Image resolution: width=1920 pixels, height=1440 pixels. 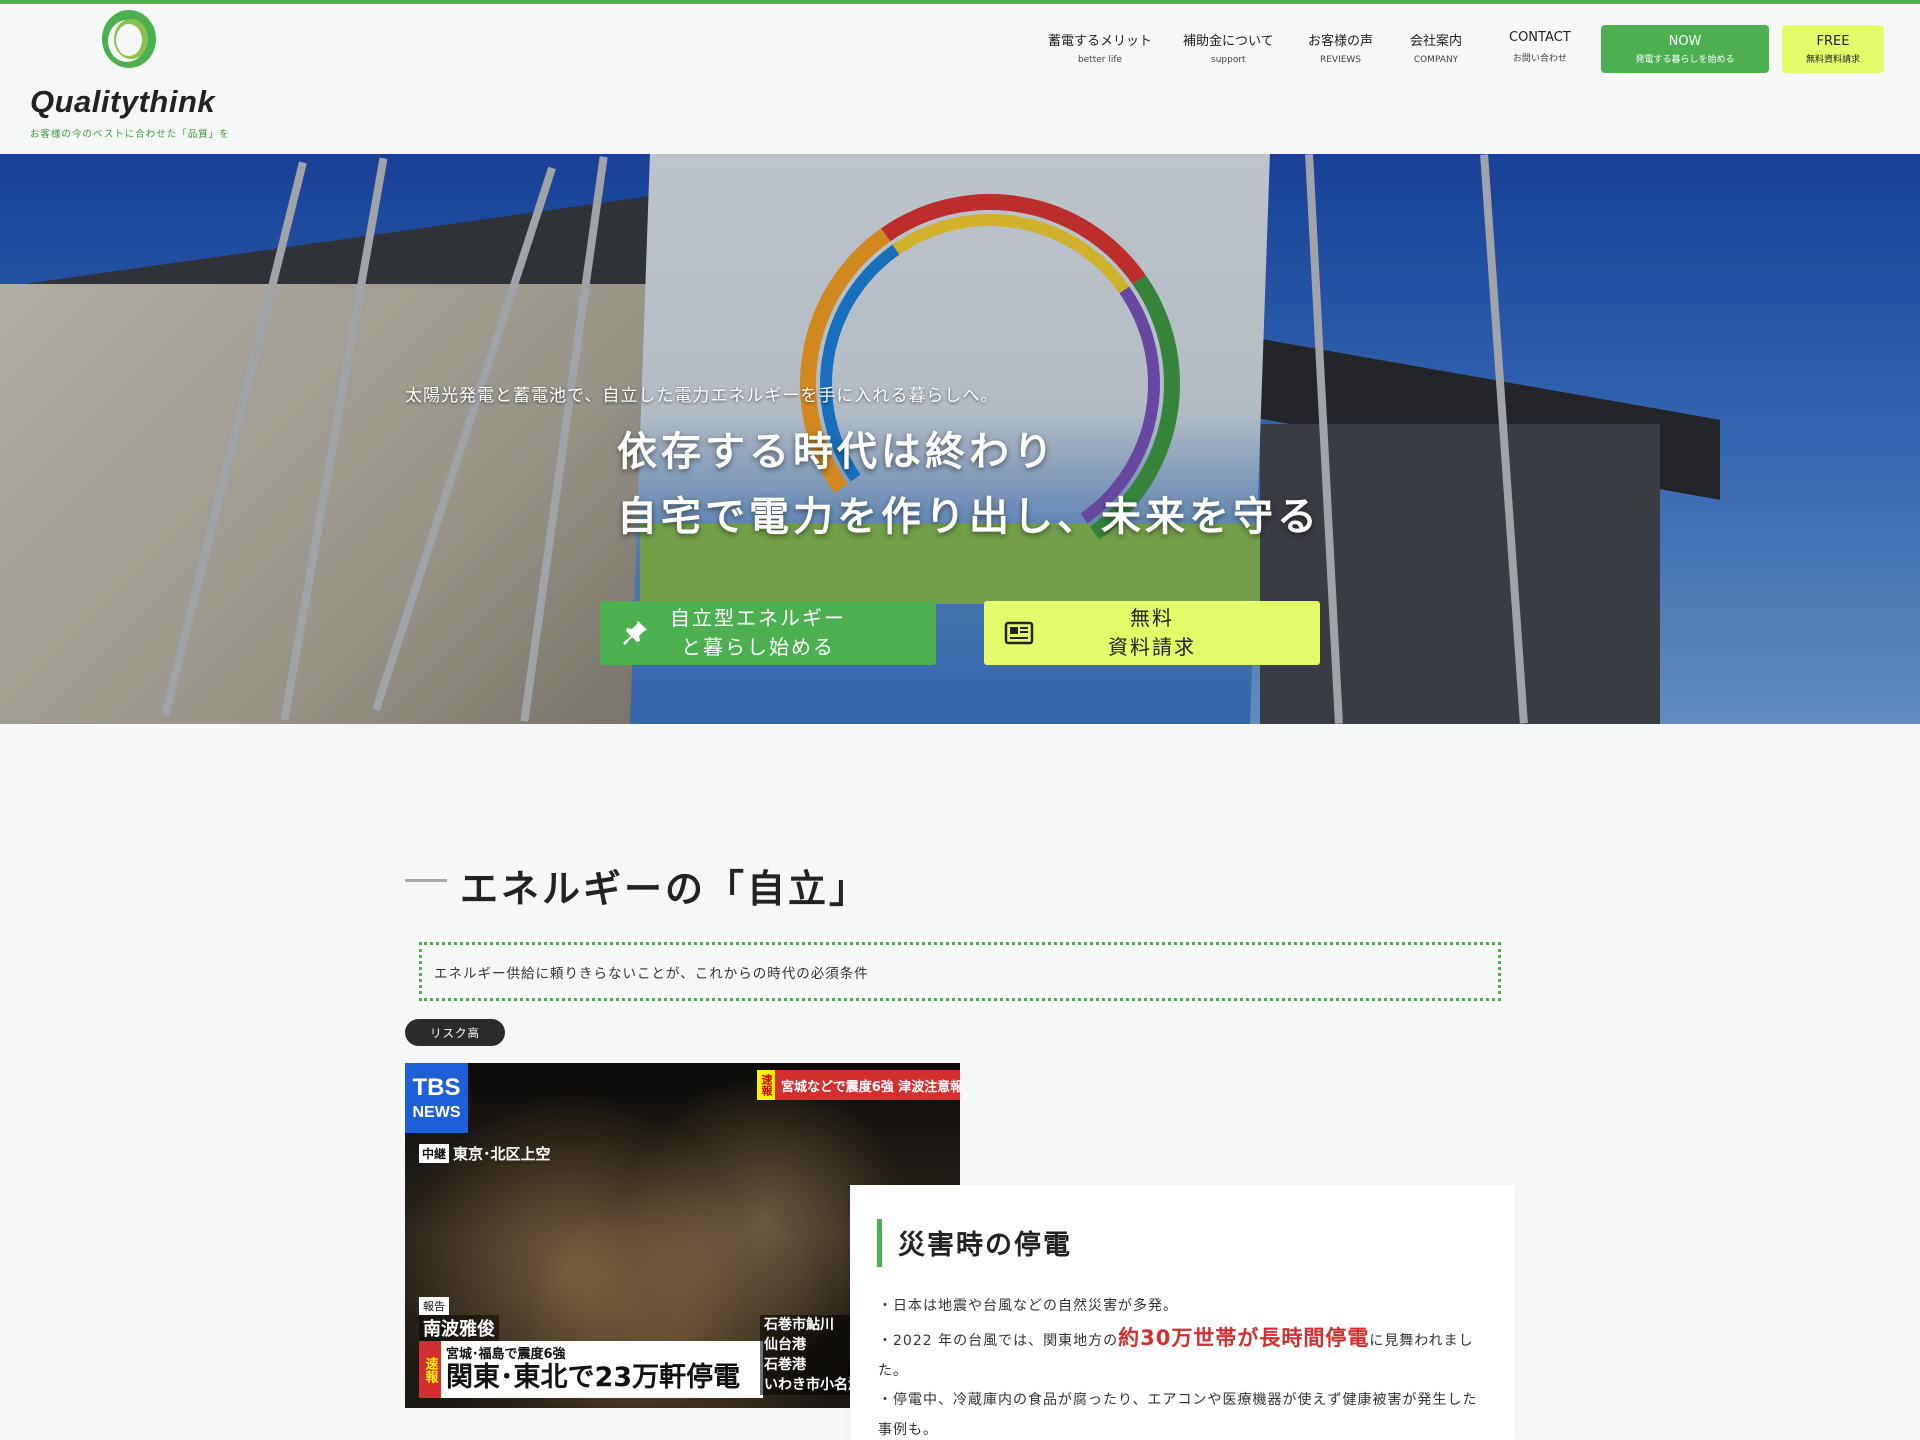 I want to click on card-point-2-highlight: 約30万世帯が長時間停電, so click(x=1244, y=1338).